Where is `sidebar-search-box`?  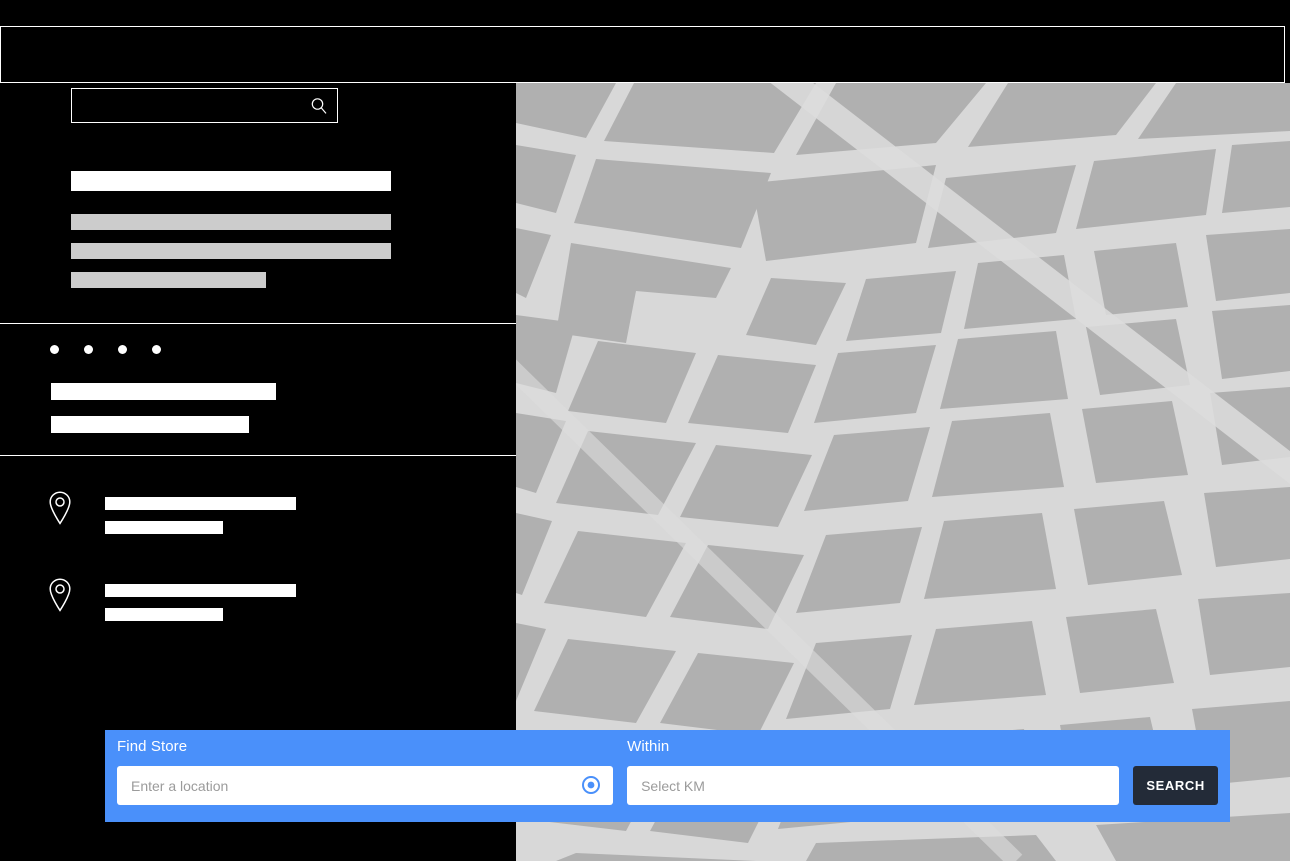
sidebar-search-box is located at coordinates (204, 105).